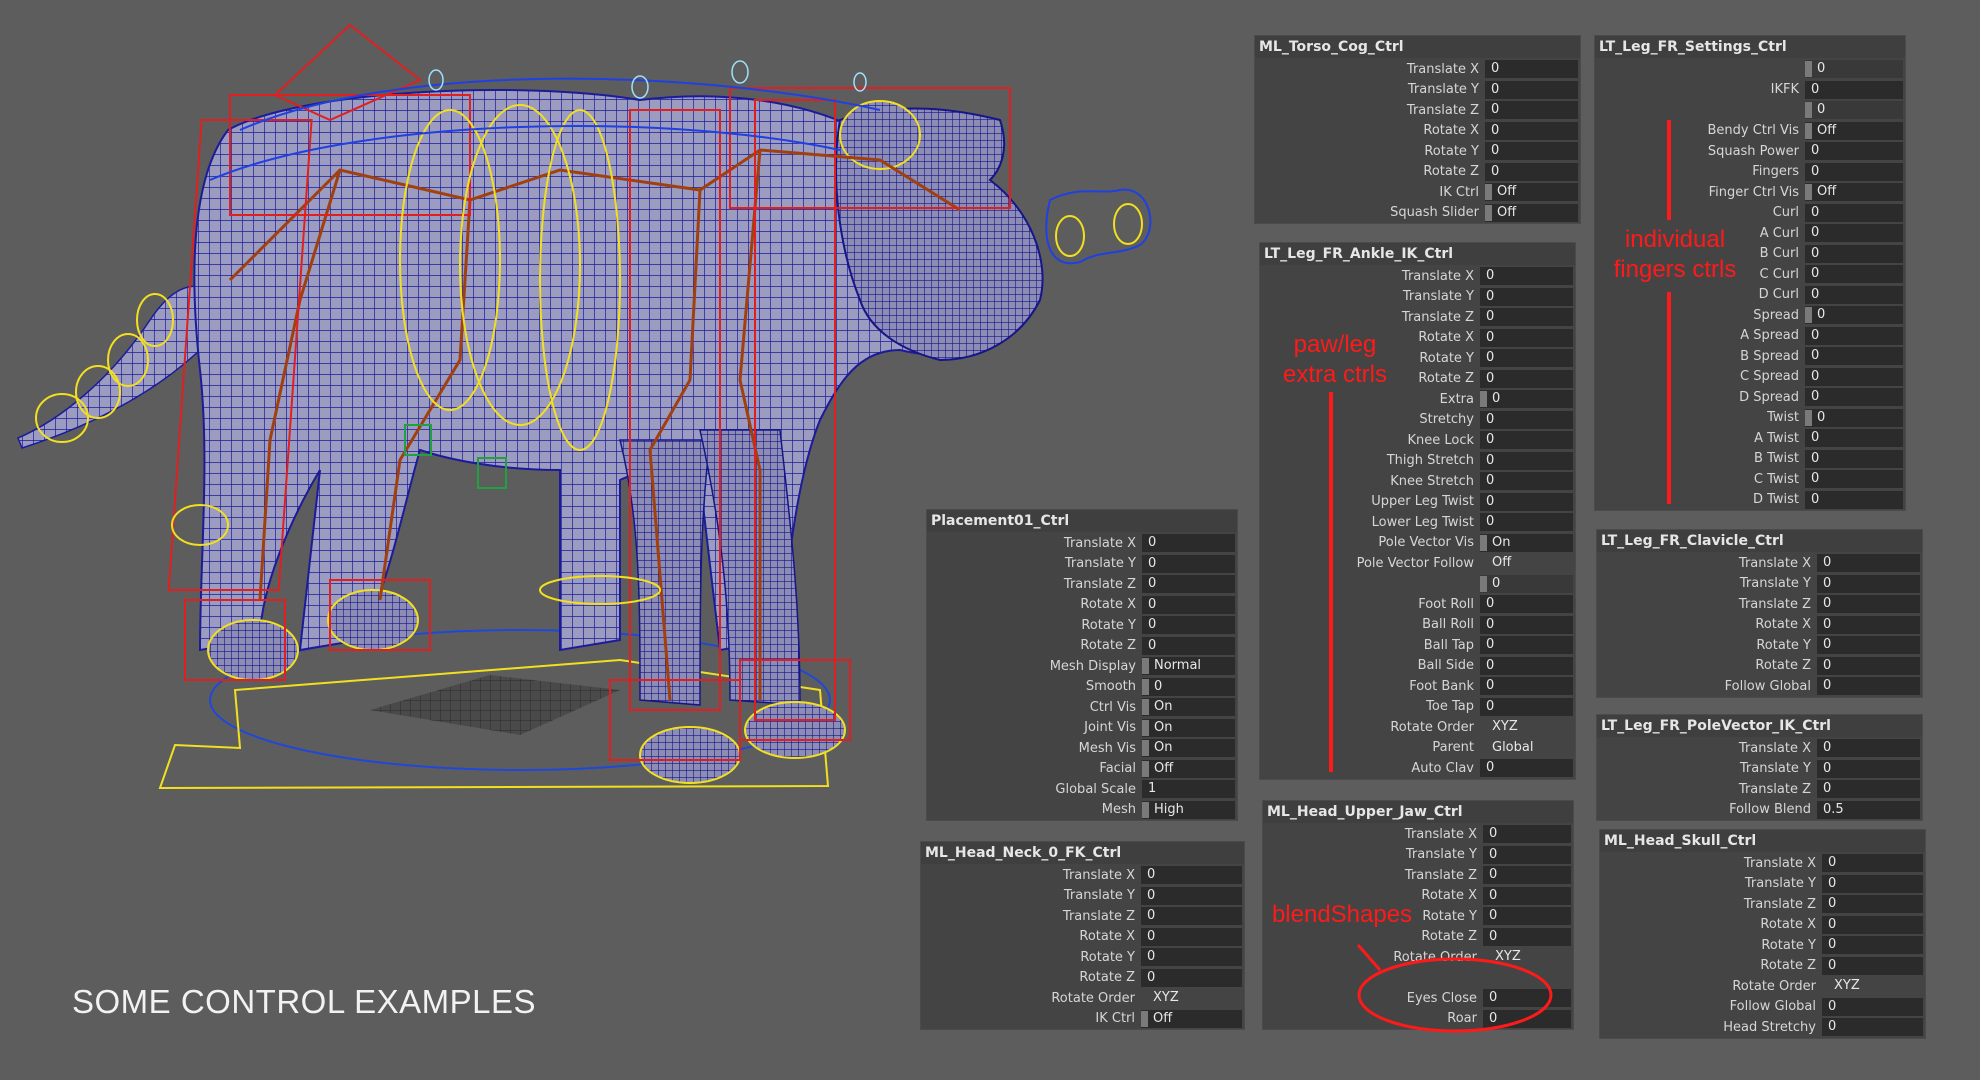 The height and width of the screenshot is (1080, 1980). I want to click on attribute-value-field: Global, so click(1526, 747).